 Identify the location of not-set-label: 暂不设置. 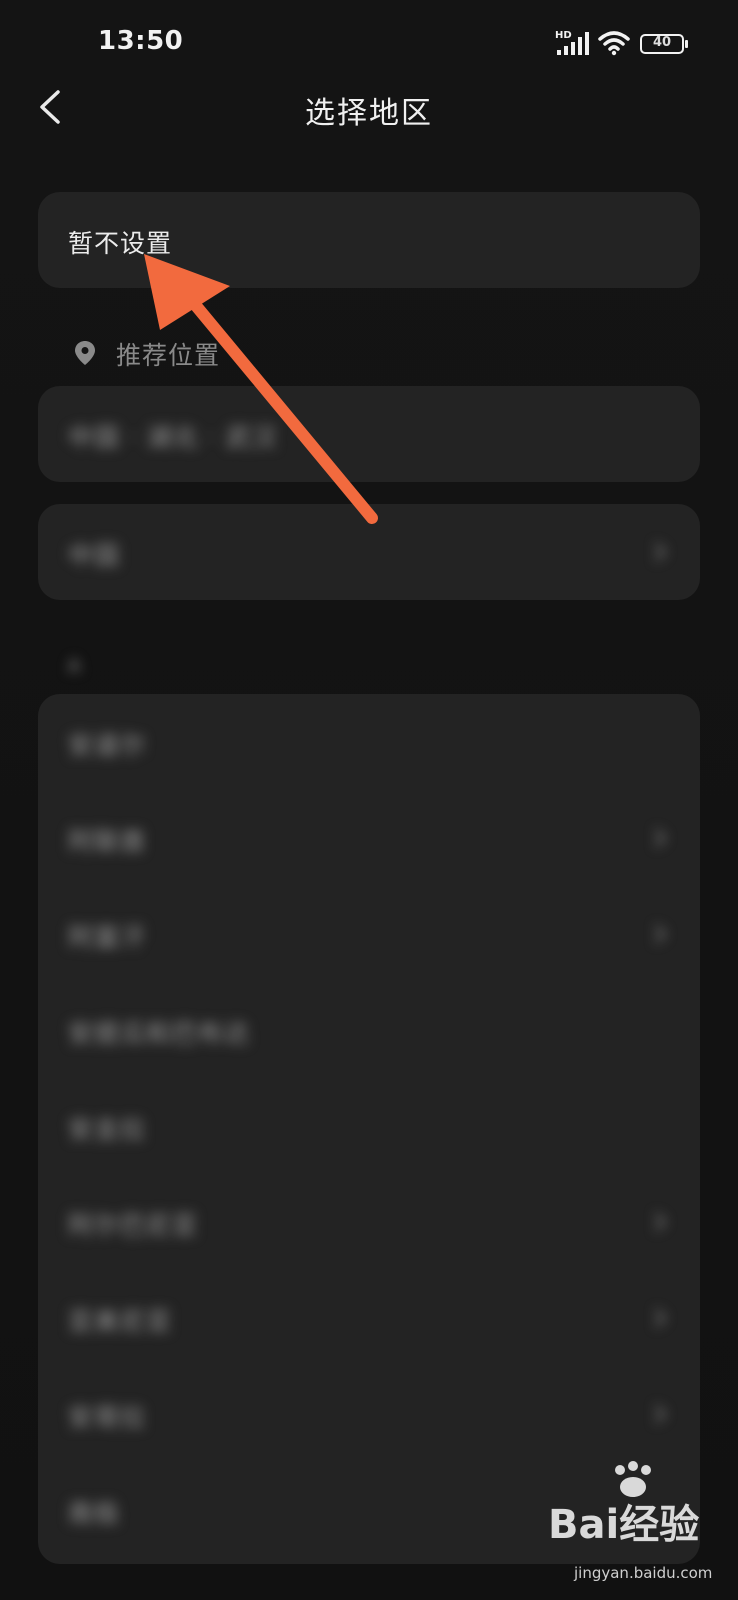
(120, 243).